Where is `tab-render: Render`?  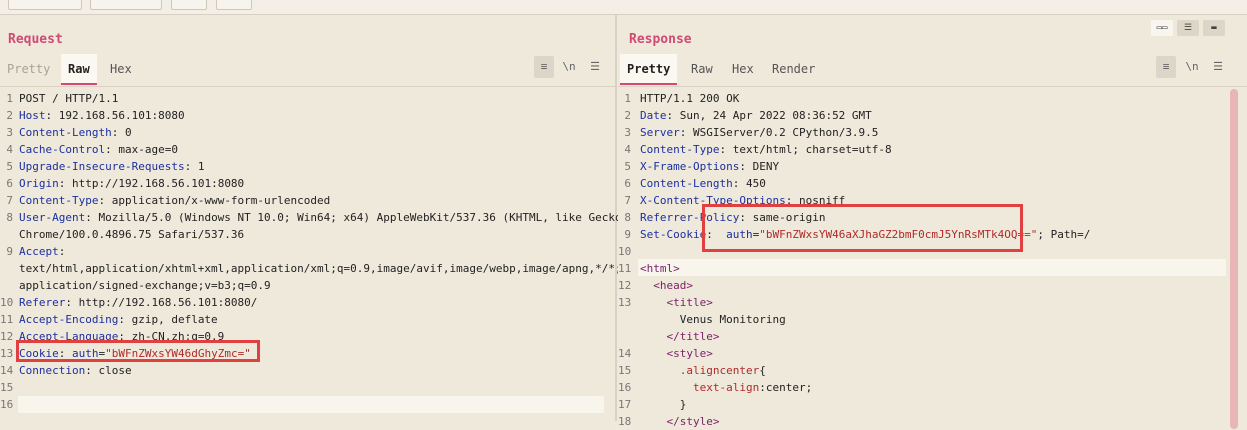
tab-render: Render is located at coordinates (793, 69).